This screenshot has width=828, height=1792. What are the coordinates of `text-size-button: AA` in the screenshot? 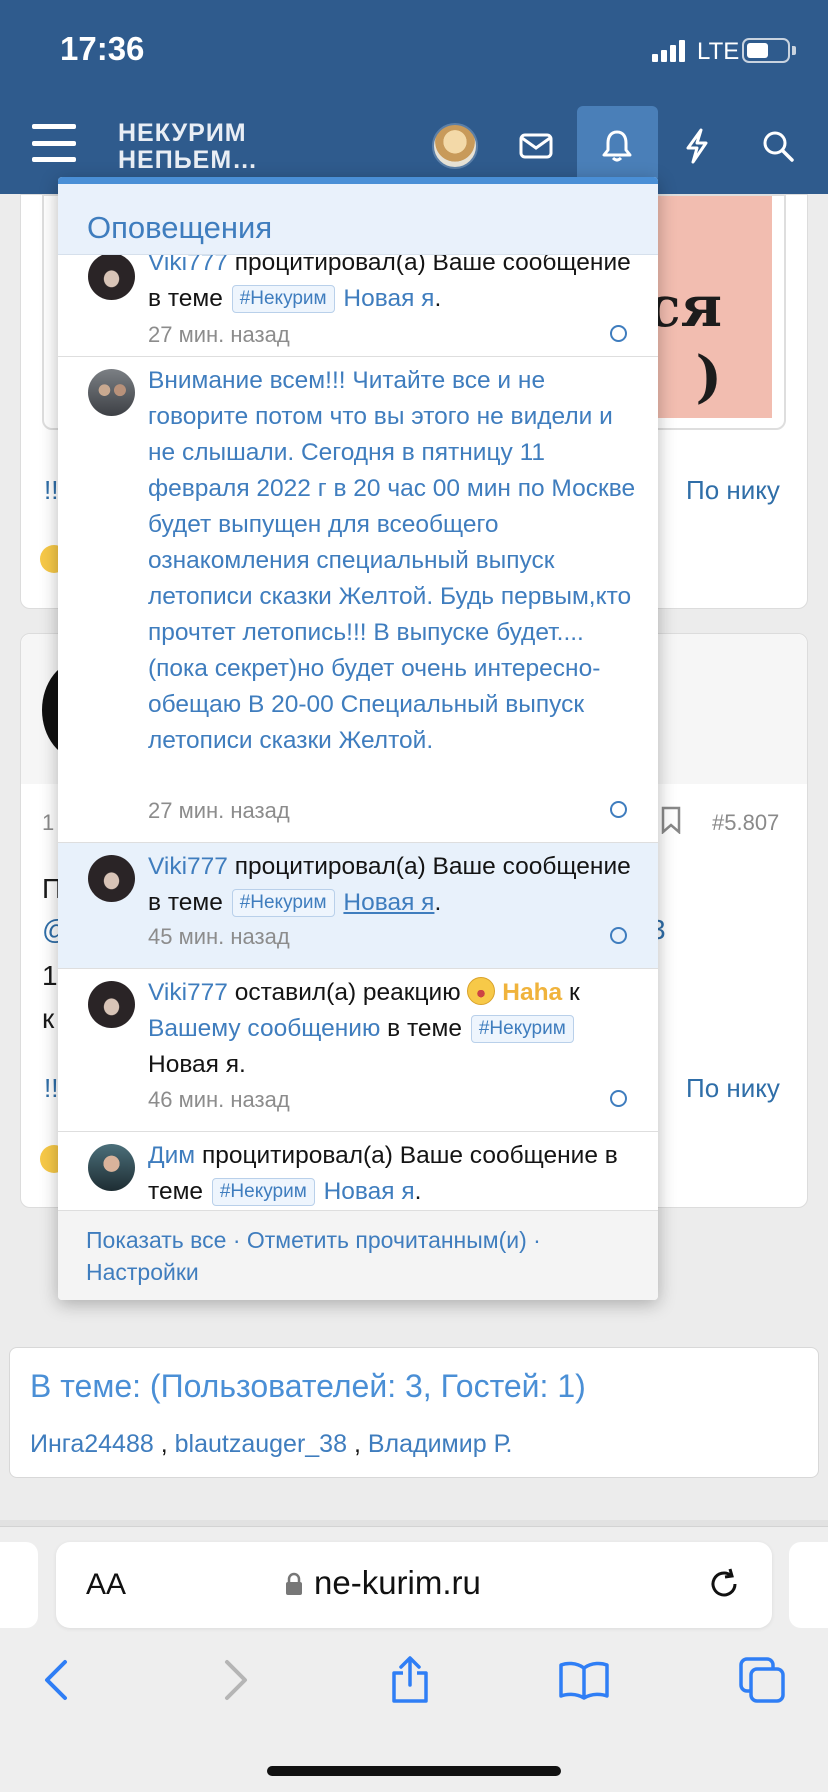 It's located at (106, 1585).